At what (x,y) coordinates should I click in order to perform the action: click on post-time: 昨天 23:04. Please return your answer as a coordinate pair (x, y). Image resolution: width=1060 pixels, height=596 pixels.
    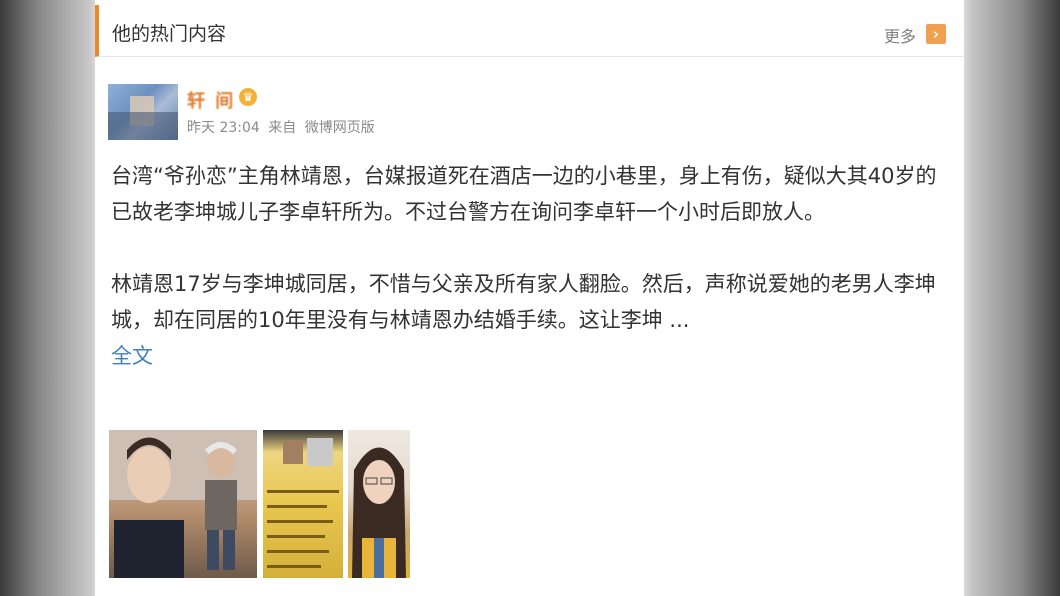
    Looking at the image, I should click on (223, 128).